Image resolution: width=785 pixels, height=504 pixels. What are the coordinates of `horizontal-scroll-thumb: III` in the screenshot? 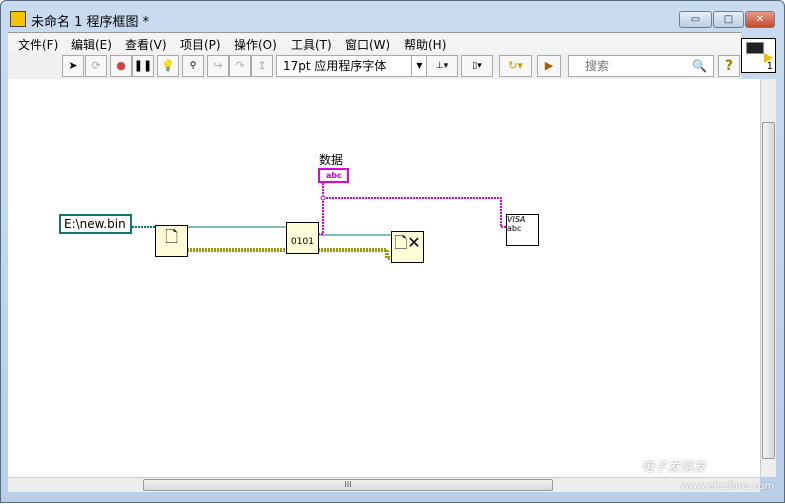 It's located at (348, 485).